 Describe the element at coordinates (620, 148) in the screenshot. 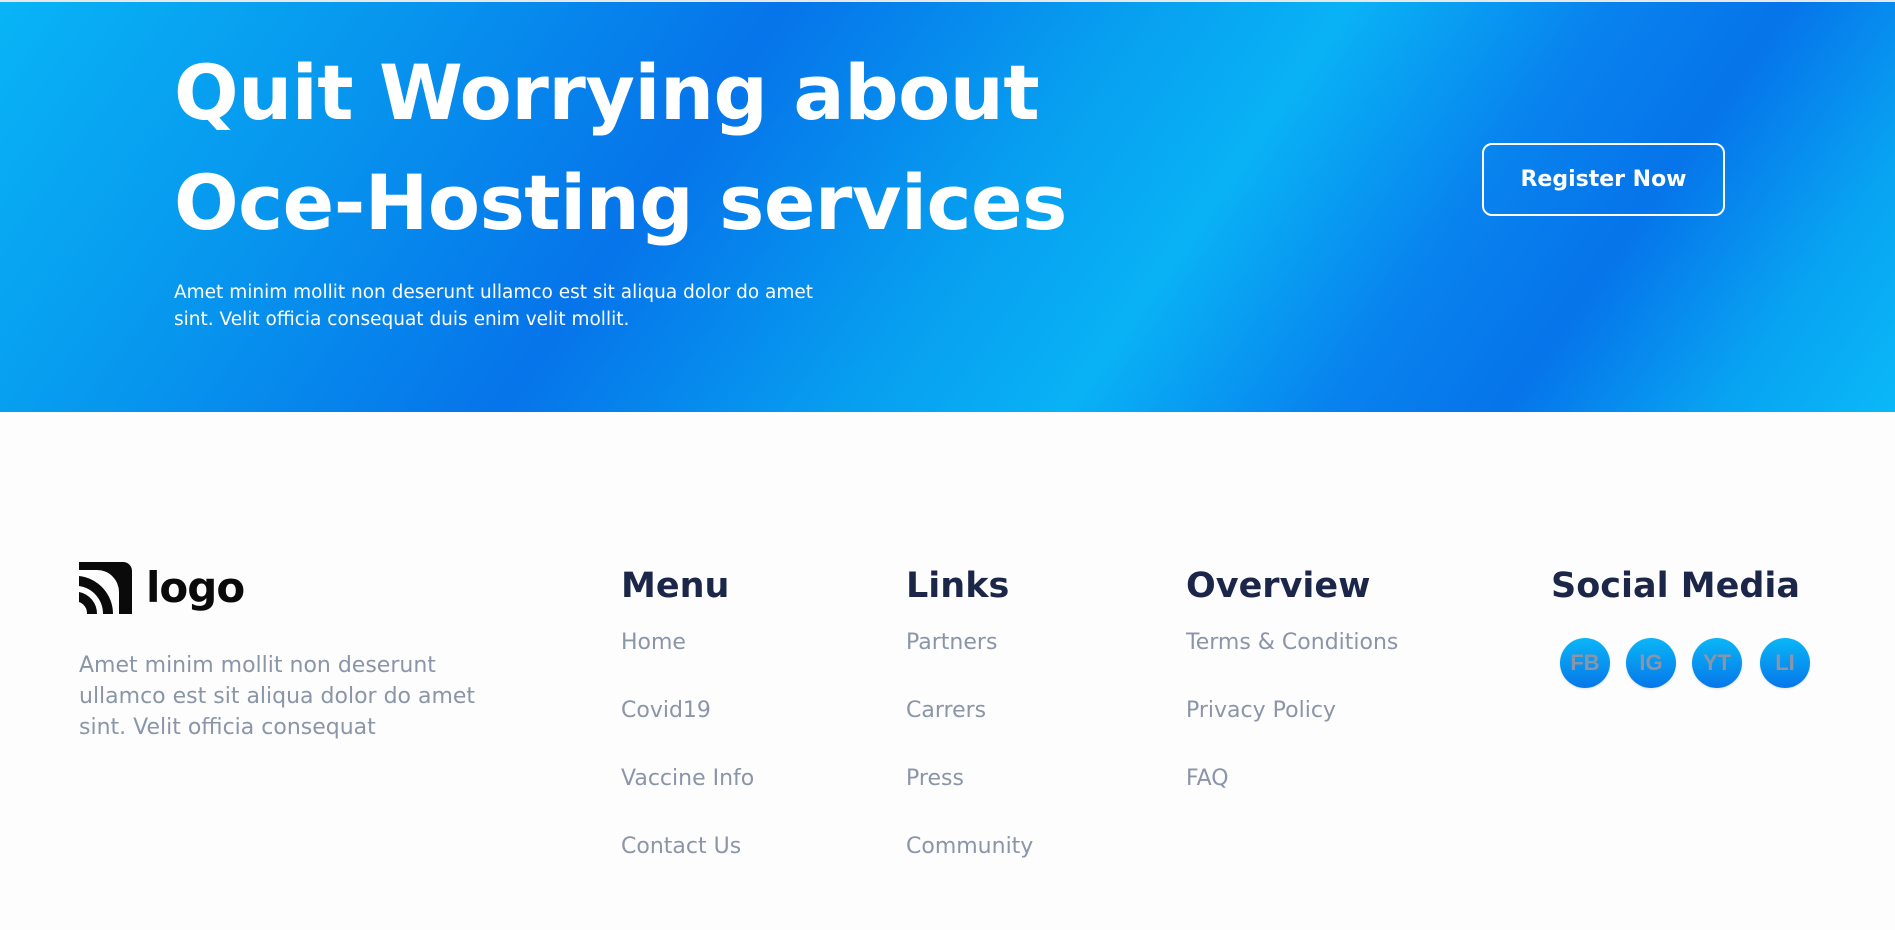

I see `hero-title: Quit Worrying about Oce-Hosting services` at that location.